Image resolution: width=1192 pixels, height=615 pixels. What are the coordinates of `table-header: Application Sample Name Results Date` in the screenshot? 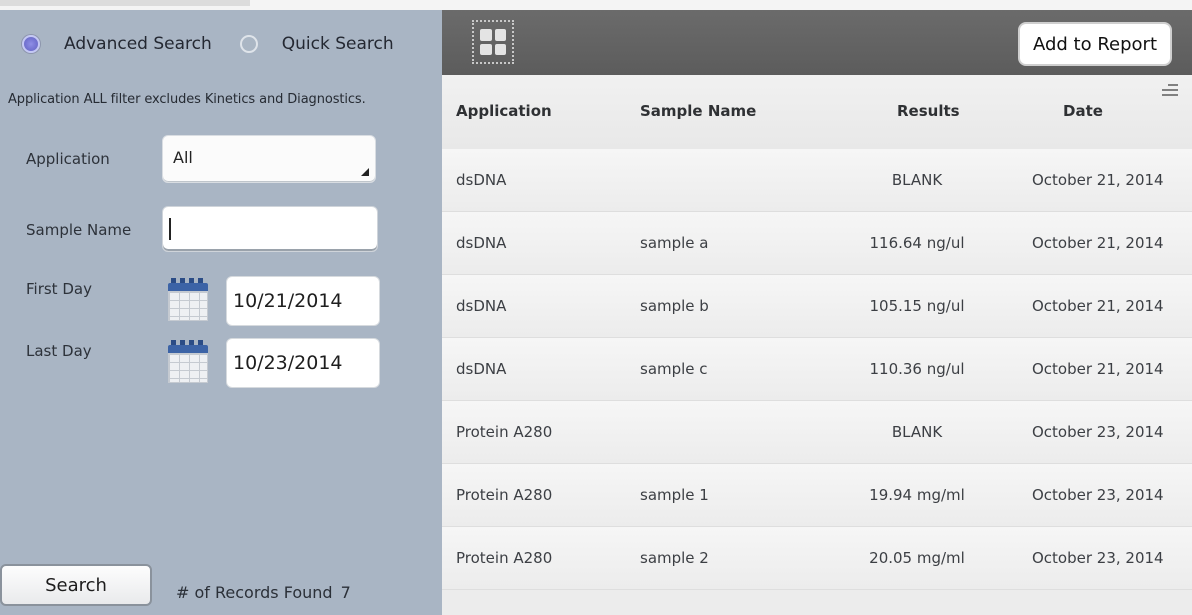 It's located at (817, 112).